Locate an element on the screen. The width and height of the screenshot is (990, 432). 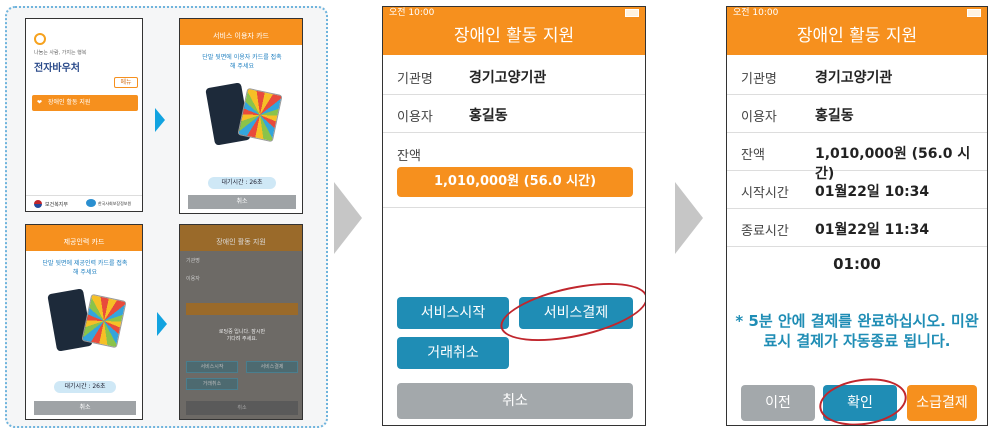
disability-support-button: ❤ 장애인 활동 지원 is located at coordinates (85, 103).